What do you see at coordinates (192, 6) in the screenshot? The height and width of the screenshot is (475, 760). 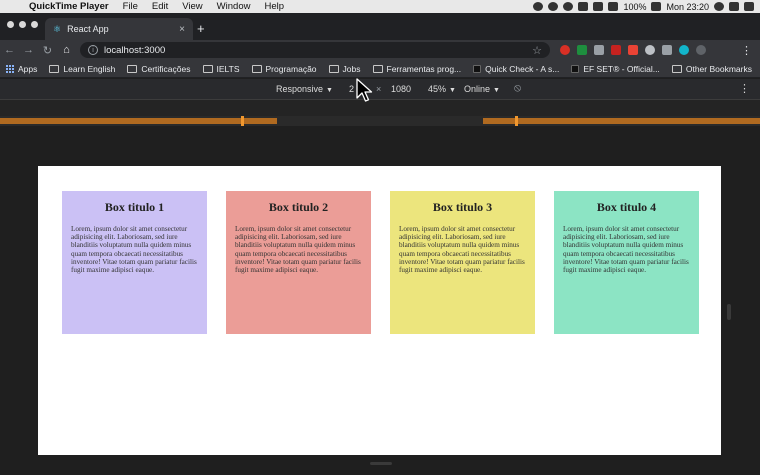 I see `menu-view: View` at bounding box center [192, 6].